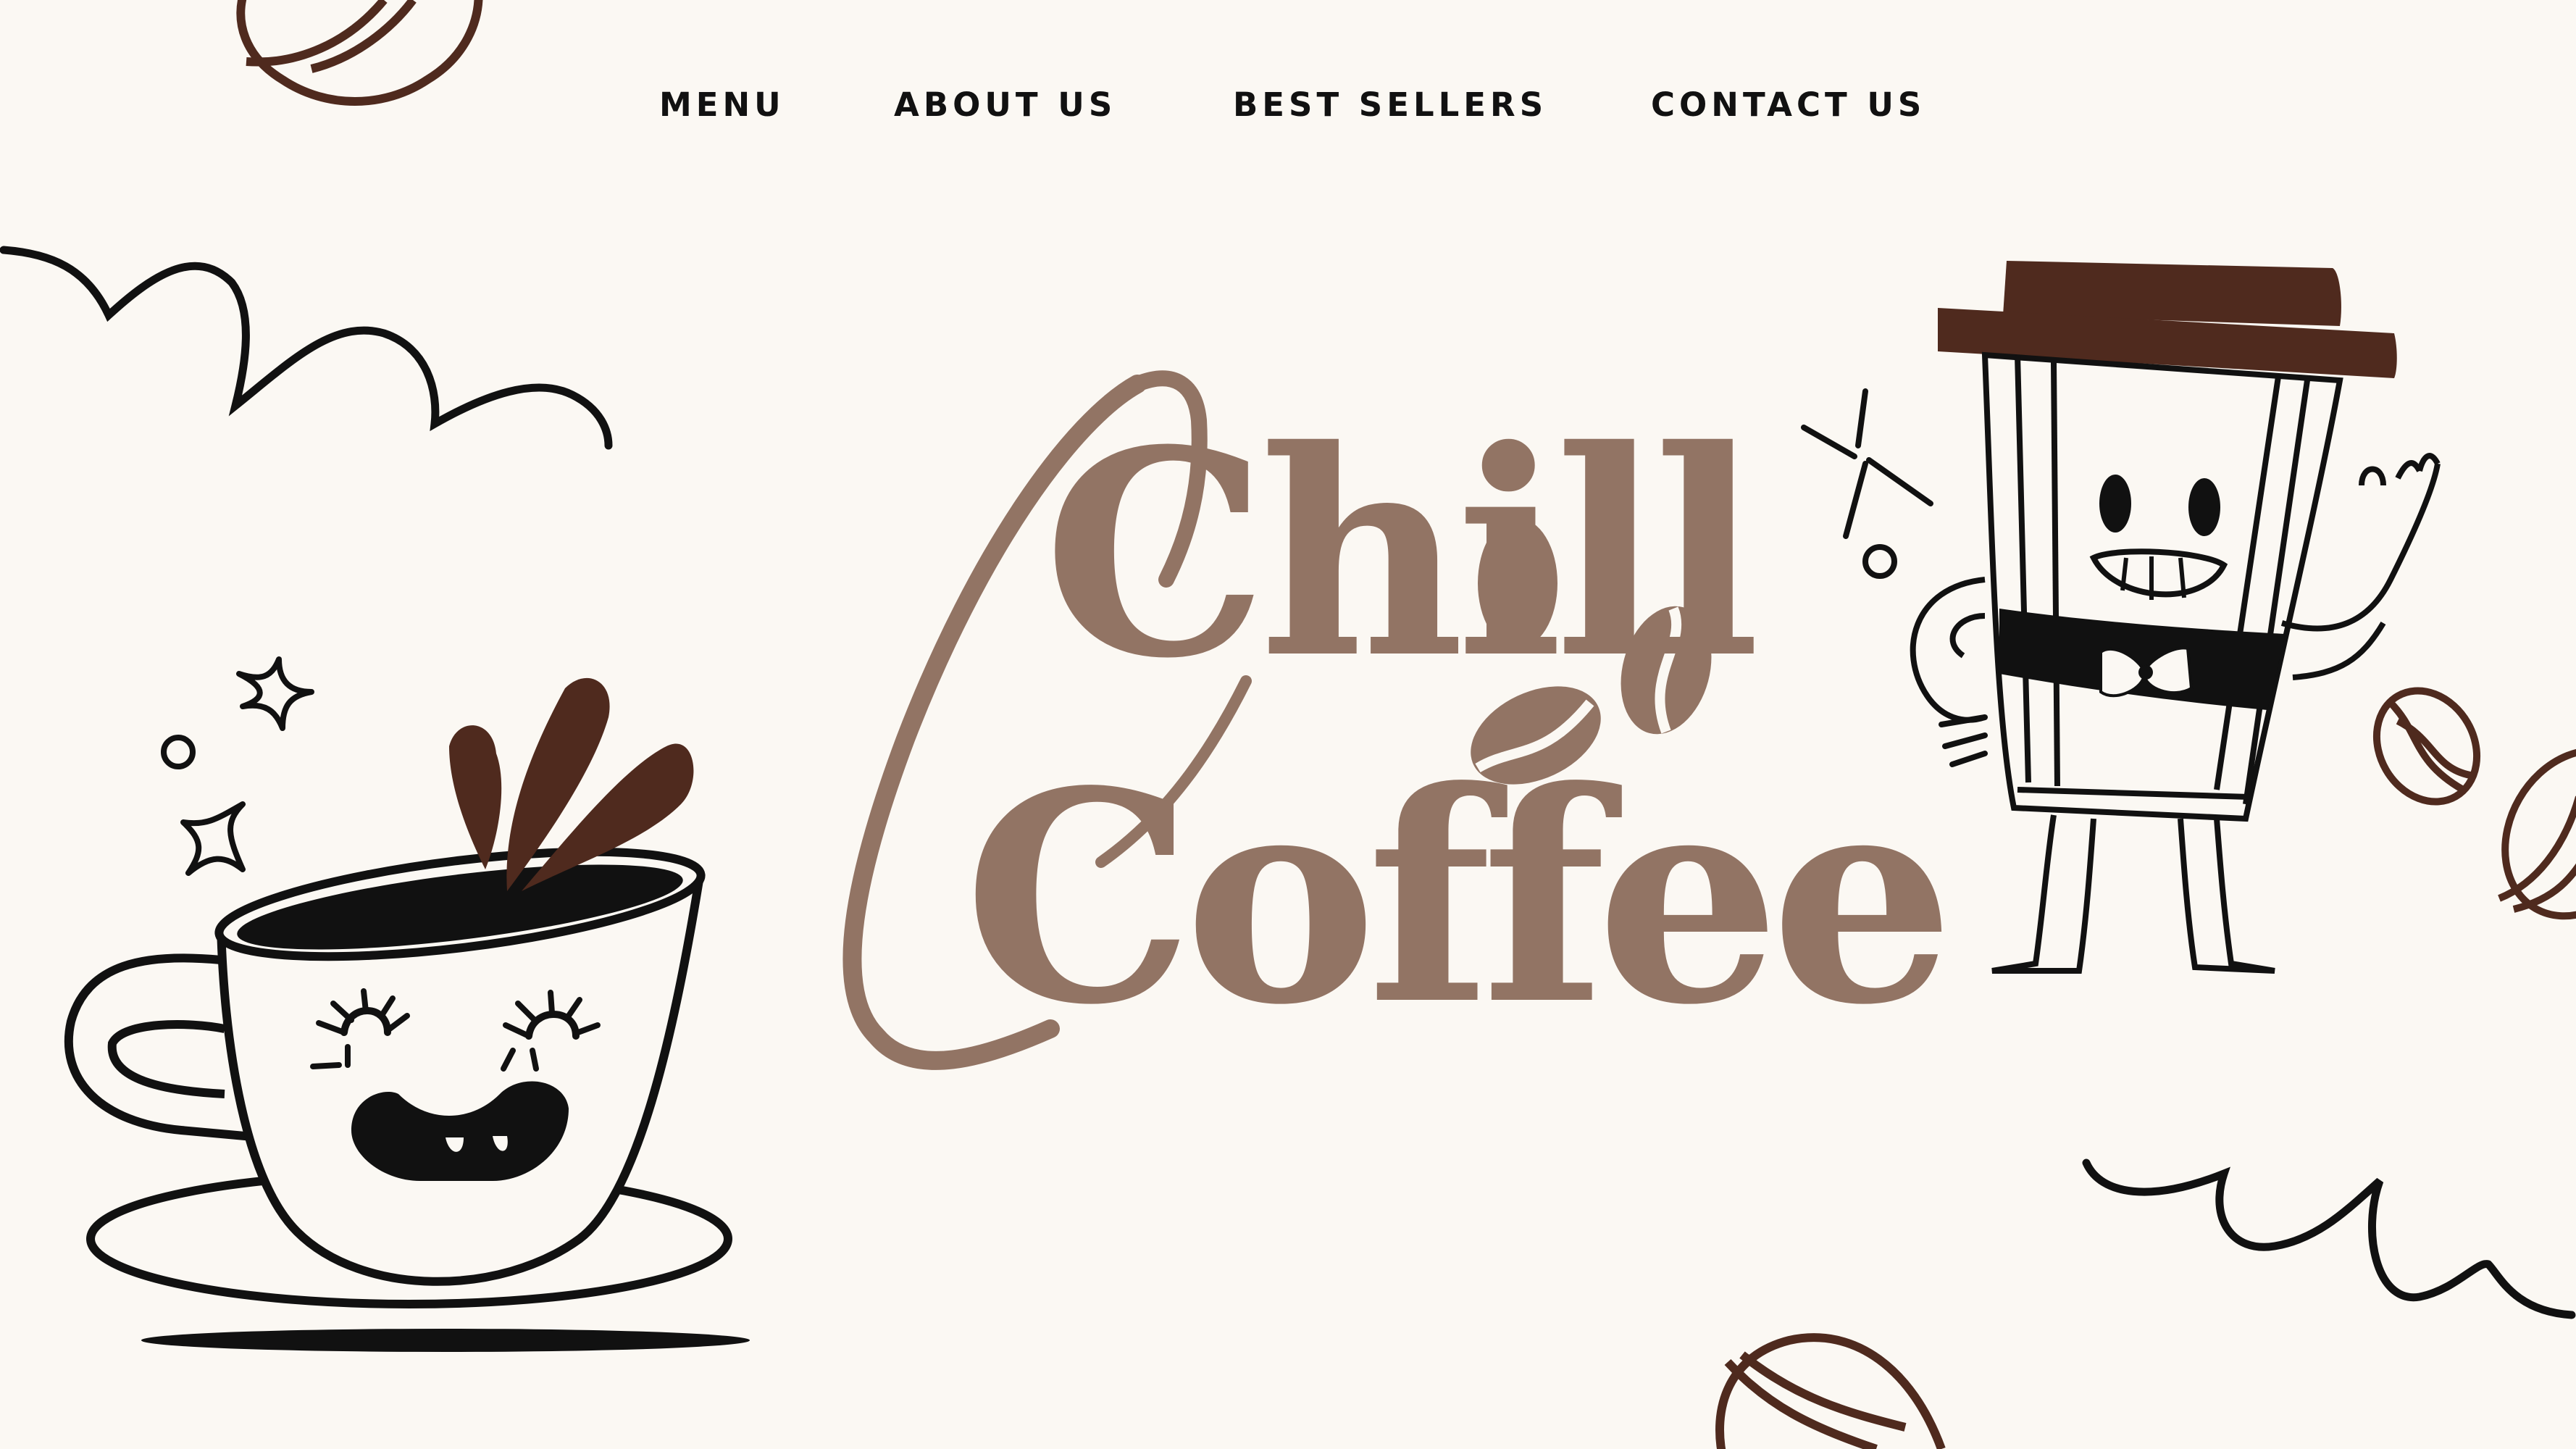 The width and height of the screenshot is (2576, 1449). I want to click on takeaway-coffee-cup-character, so click(2121, 618).